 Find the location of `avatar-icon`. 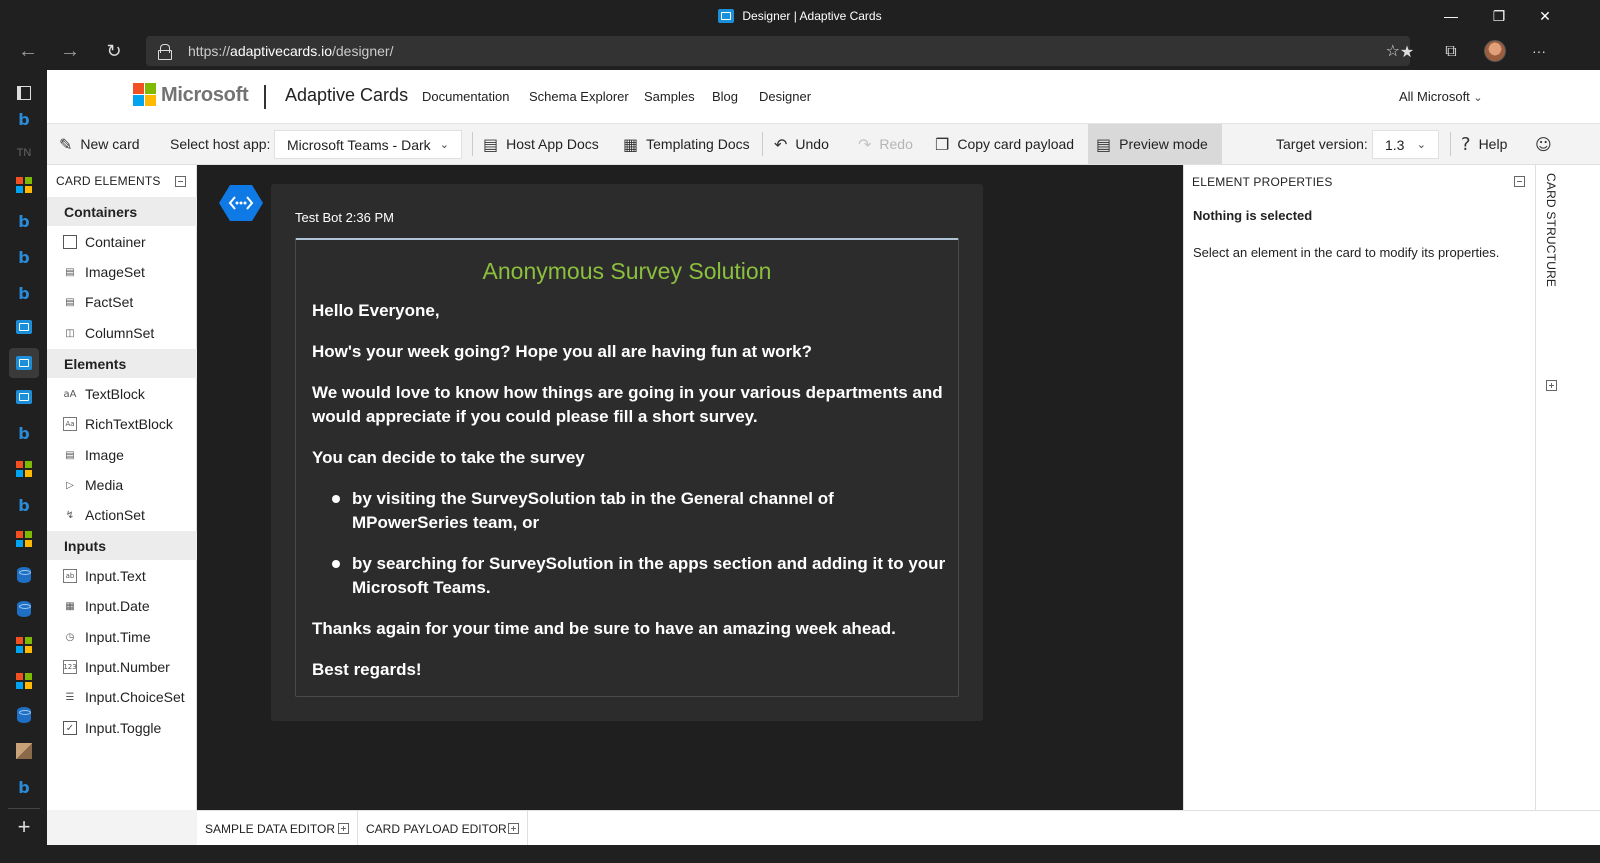

avatar-icon is located at coordinates (1495, 51).